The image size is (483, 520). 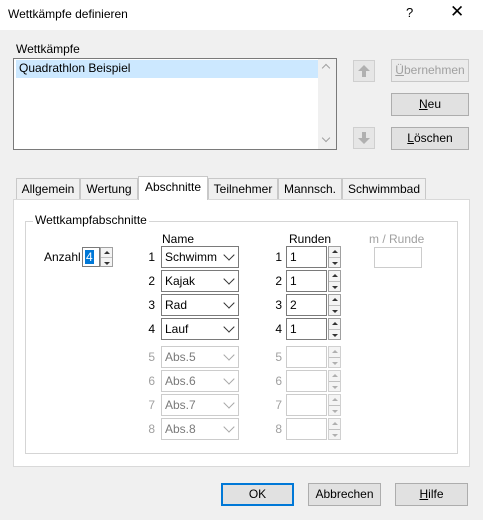 I want to click on tab-wertung: Wertung, so click(x=109, y=188).